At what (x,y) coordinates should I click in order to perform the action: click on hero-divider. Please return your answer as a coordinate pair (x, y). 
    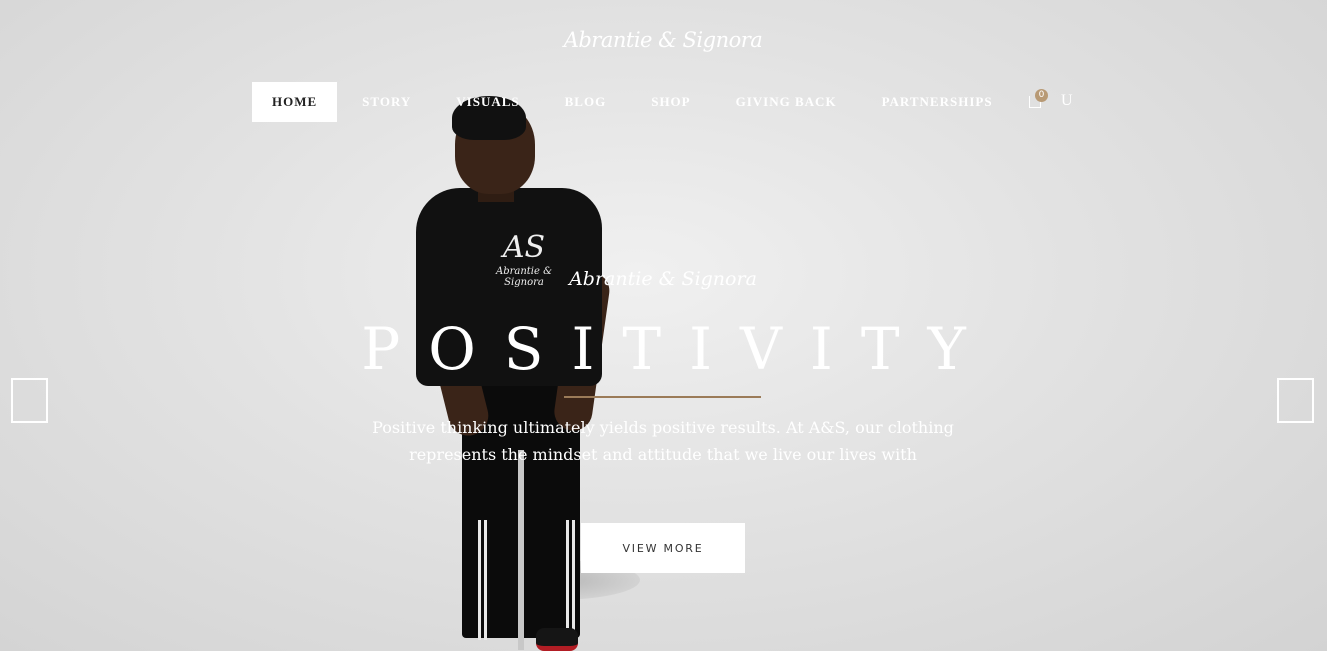
    Looking at the image, I should click on (662, 397).